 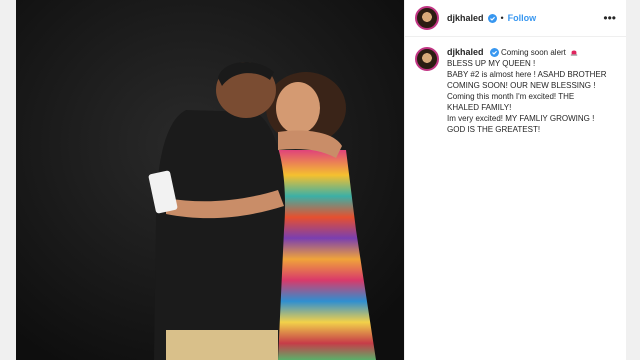 What do you see at coordinates (521, 118) in the screenshot?
I see `caption-line: Im very excited! MY FAMLIY GROWING !` at bounding box center [521, 118].